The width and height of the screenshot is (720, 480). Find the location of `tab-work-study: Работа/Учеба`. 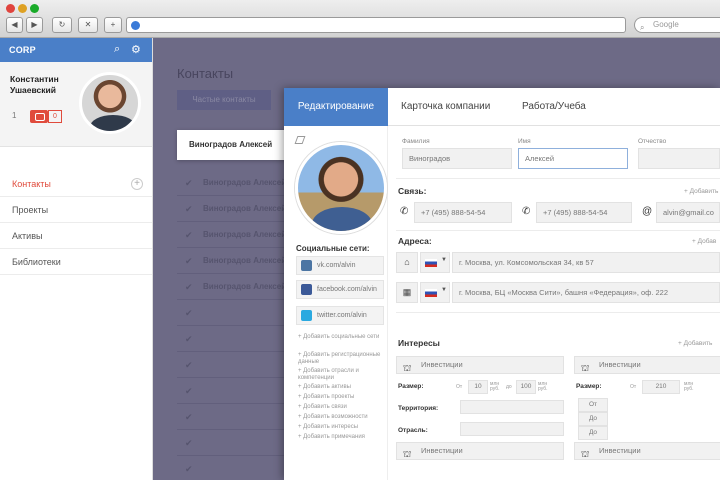

tab-work-study: Работа/Учеба is located at coordinates (554, 107).